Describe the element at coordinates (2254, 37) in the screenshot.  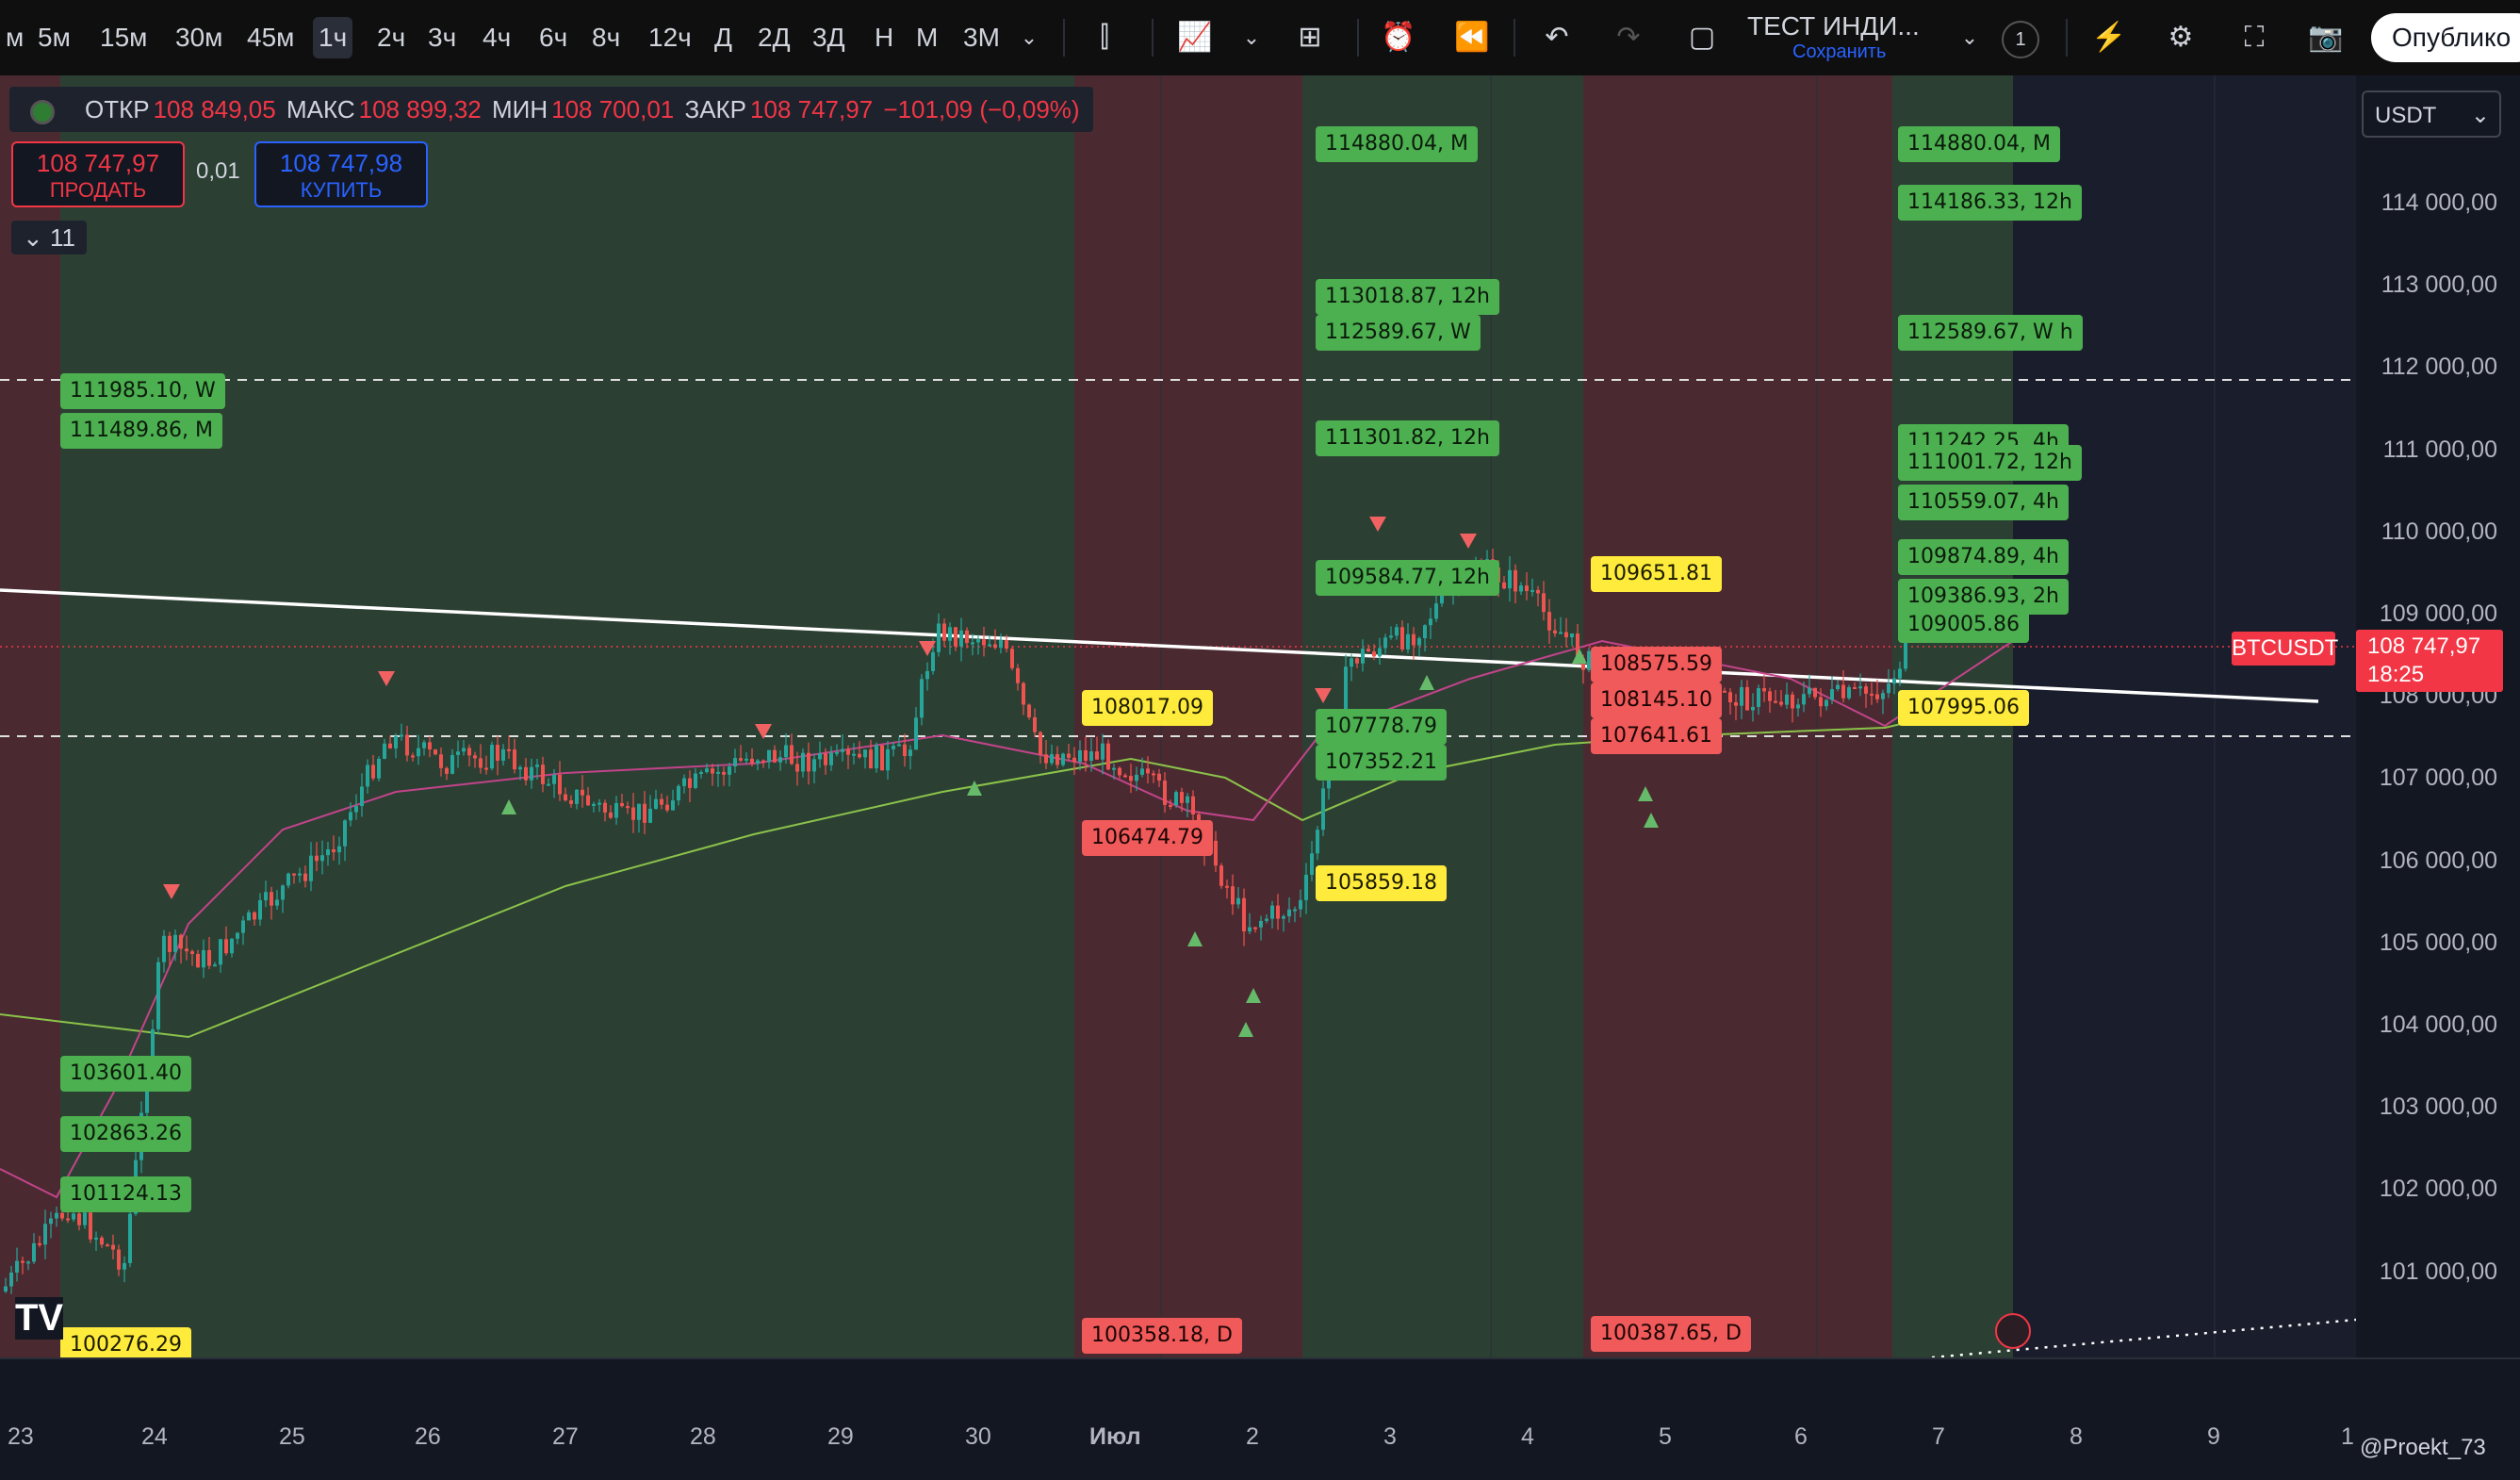
I see `fullscreen-icon: ⛶` at that location.